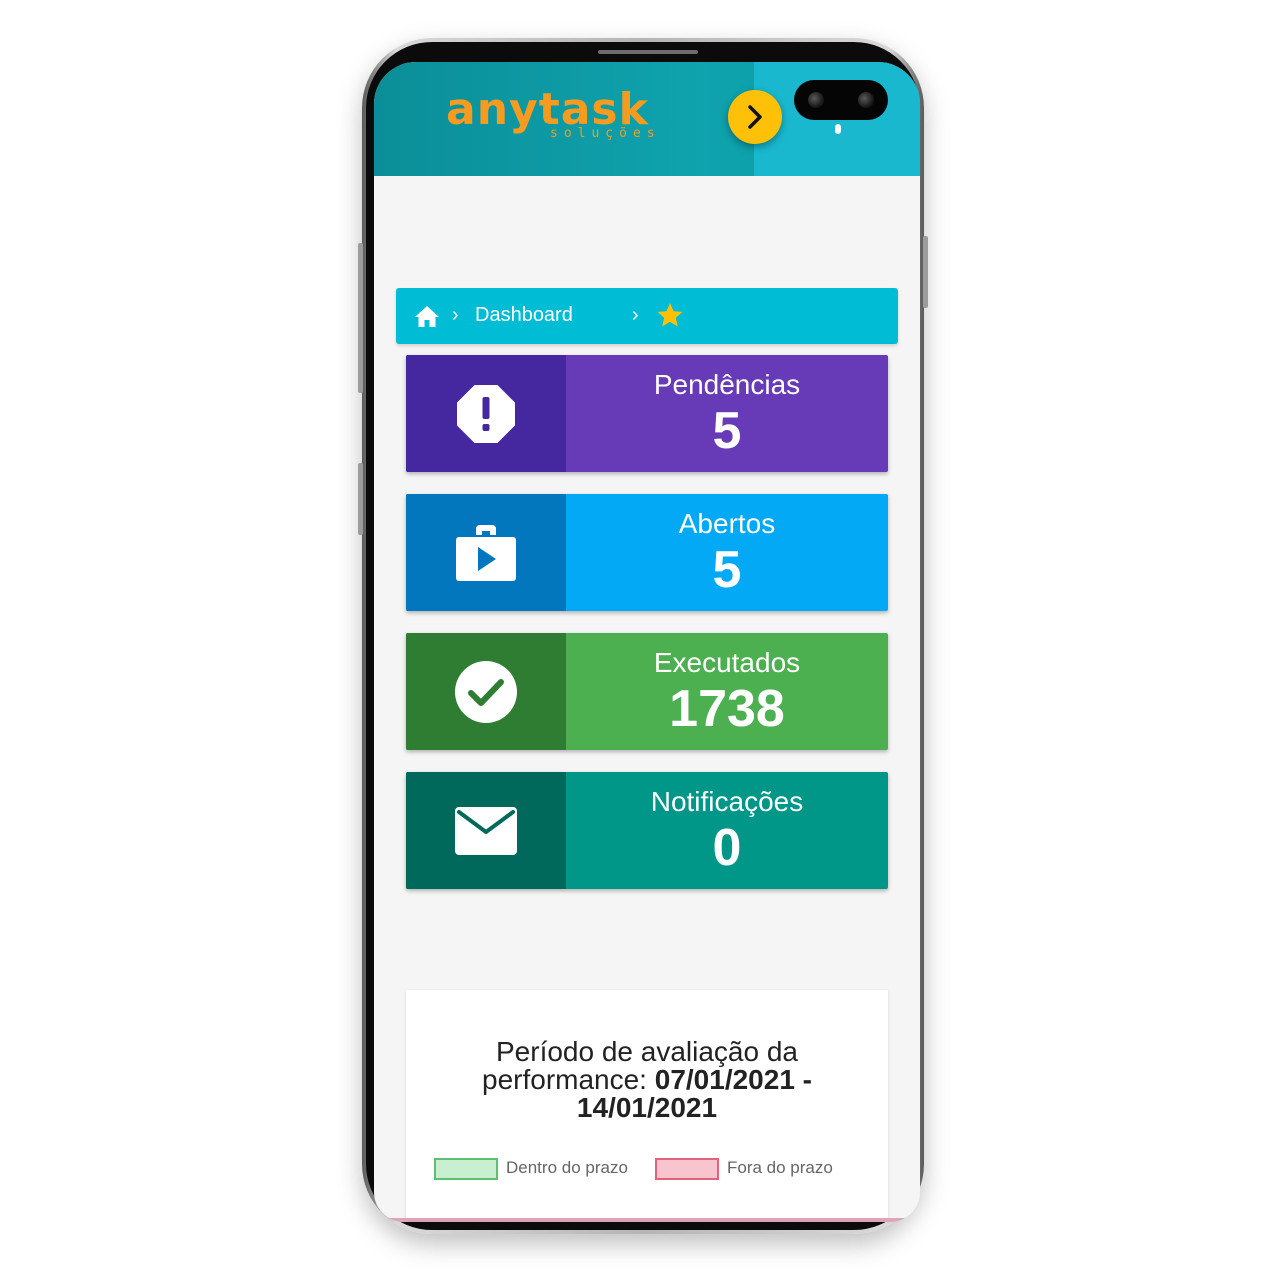  I want to click on legend-item-late: Fora do prazo, so click(744, 1168).